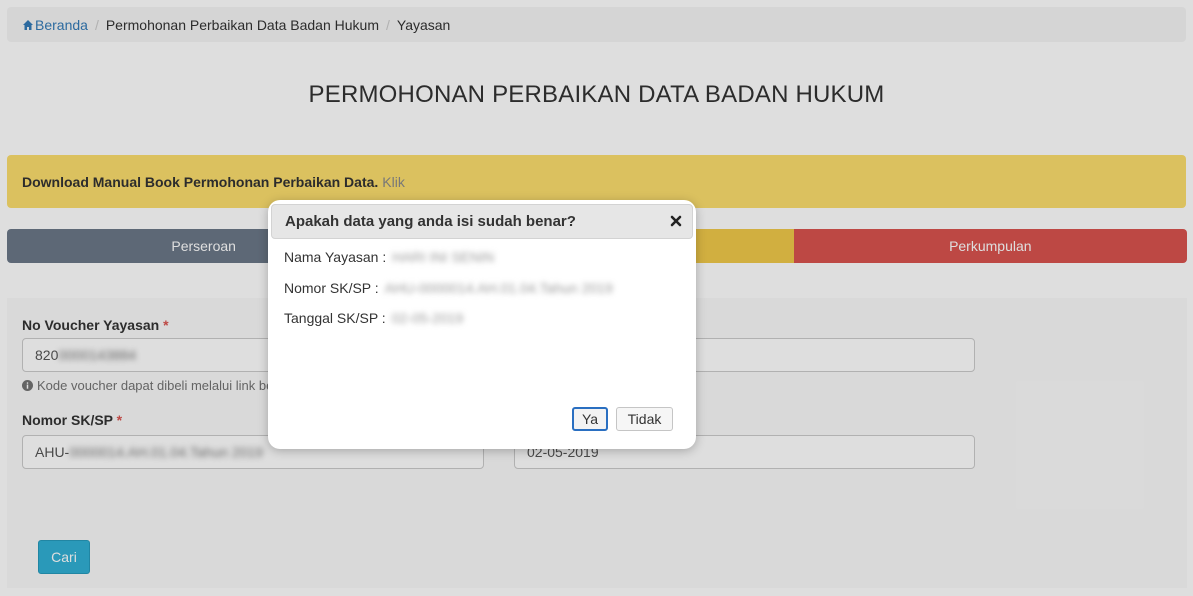 This screenshot has width=1193, height=596. I want to click on dialog-header: Apakah data yang anda isi sudah benar?, so click(482, 221).